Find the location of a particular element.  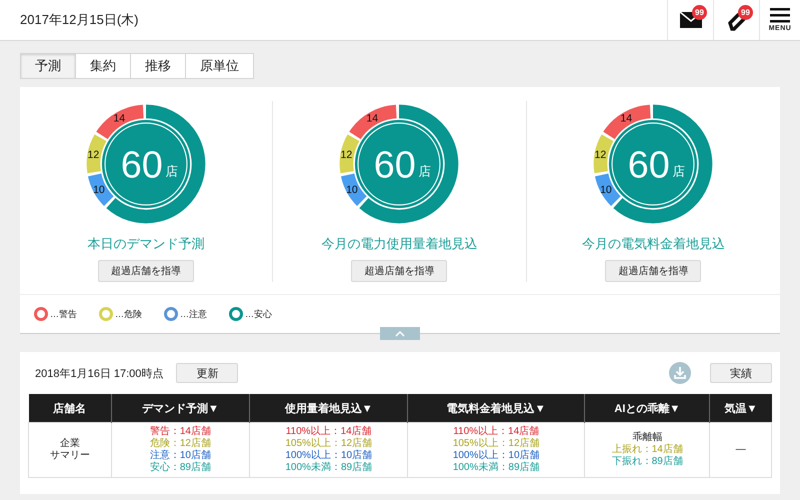

legend-label: …危険 is located at coordinates (128, 314).